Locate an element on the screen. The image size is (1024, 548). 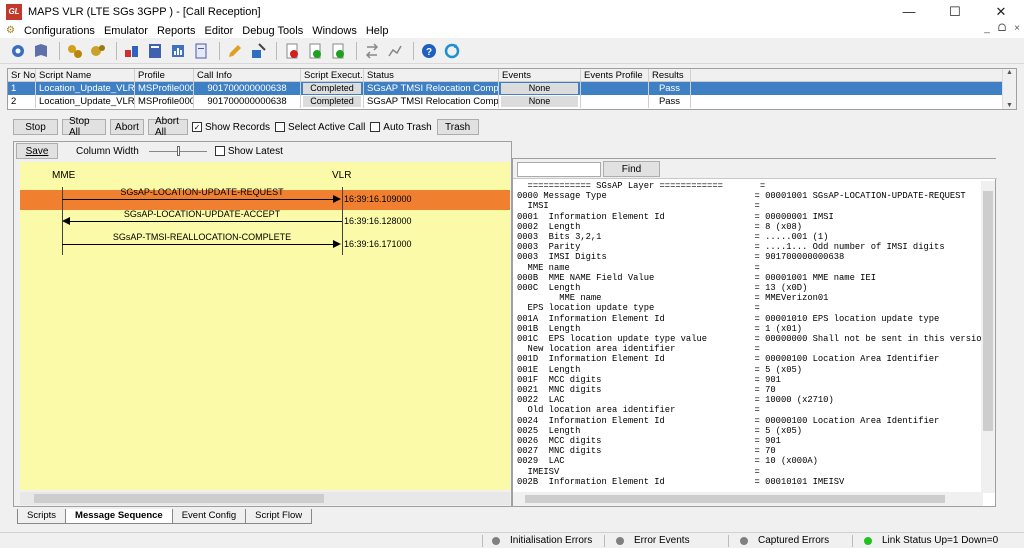
scroll-down-icon: ▼ is located at coordinates (1009, 105).